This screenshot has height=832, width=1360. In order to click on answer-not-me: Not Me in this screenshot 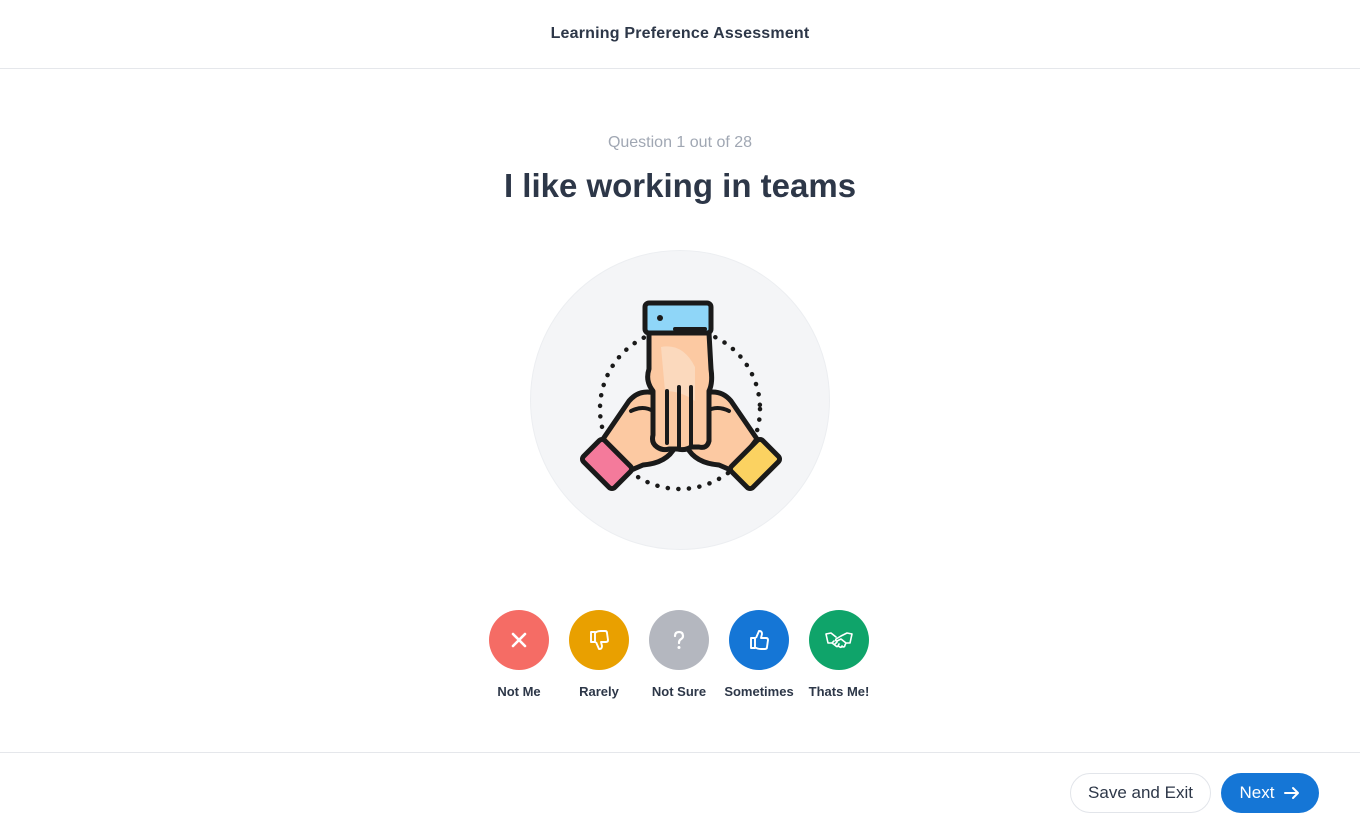, I will do `click(519, 654)`.